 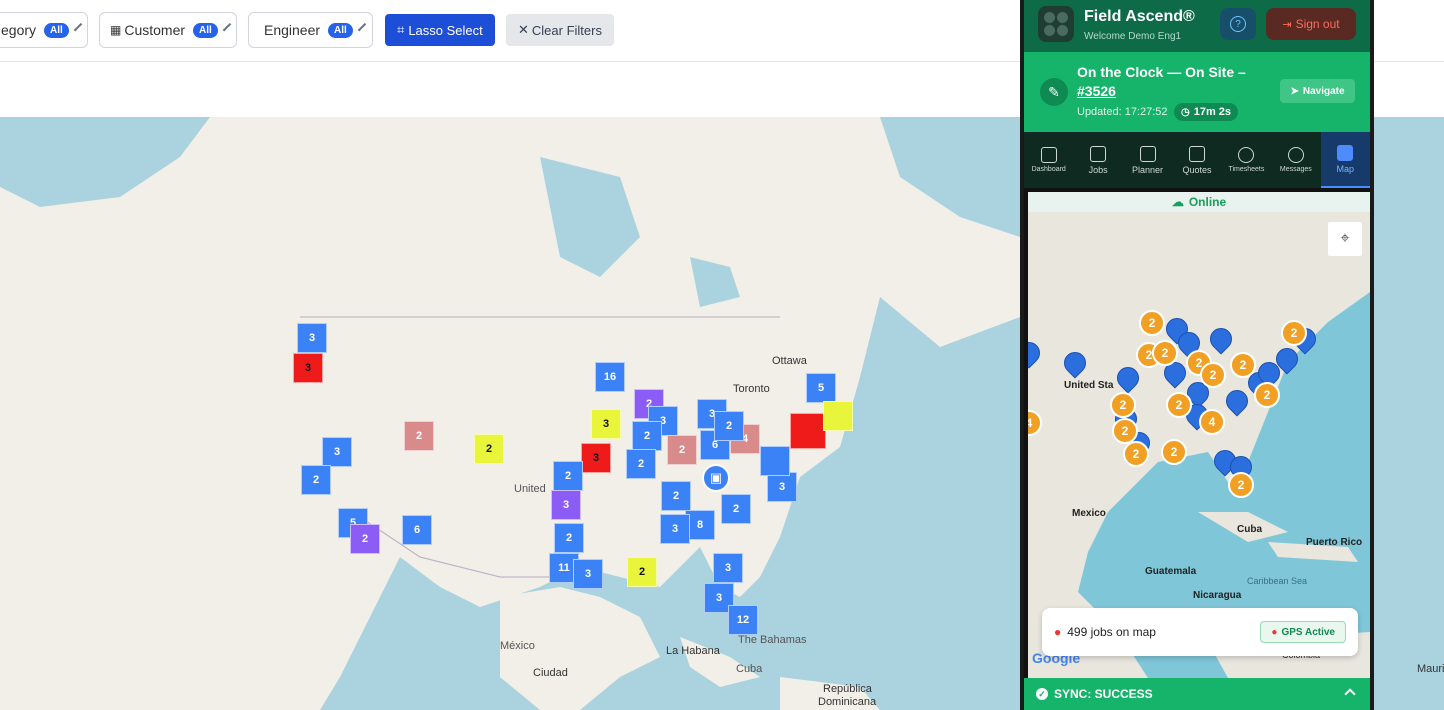 What do you see at coordinates (440, 30) in the screenshot?
I see `lasso-select-button: ⌗ Lasso Select` at bounding box center [440, 30].